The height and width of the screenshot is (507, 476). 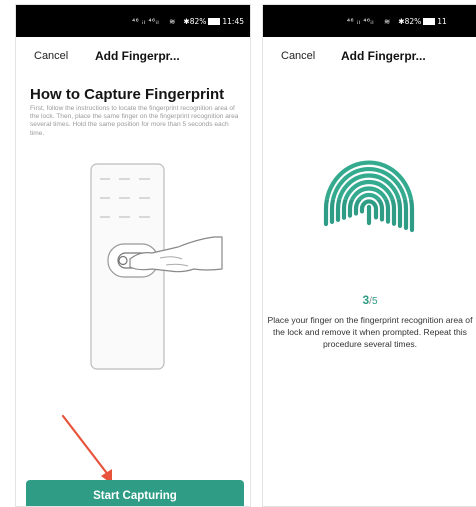 What do you see at coordinates (374, 301) in the screenshot?
I see `progress-total: 5` at bounding box center [374, 301].